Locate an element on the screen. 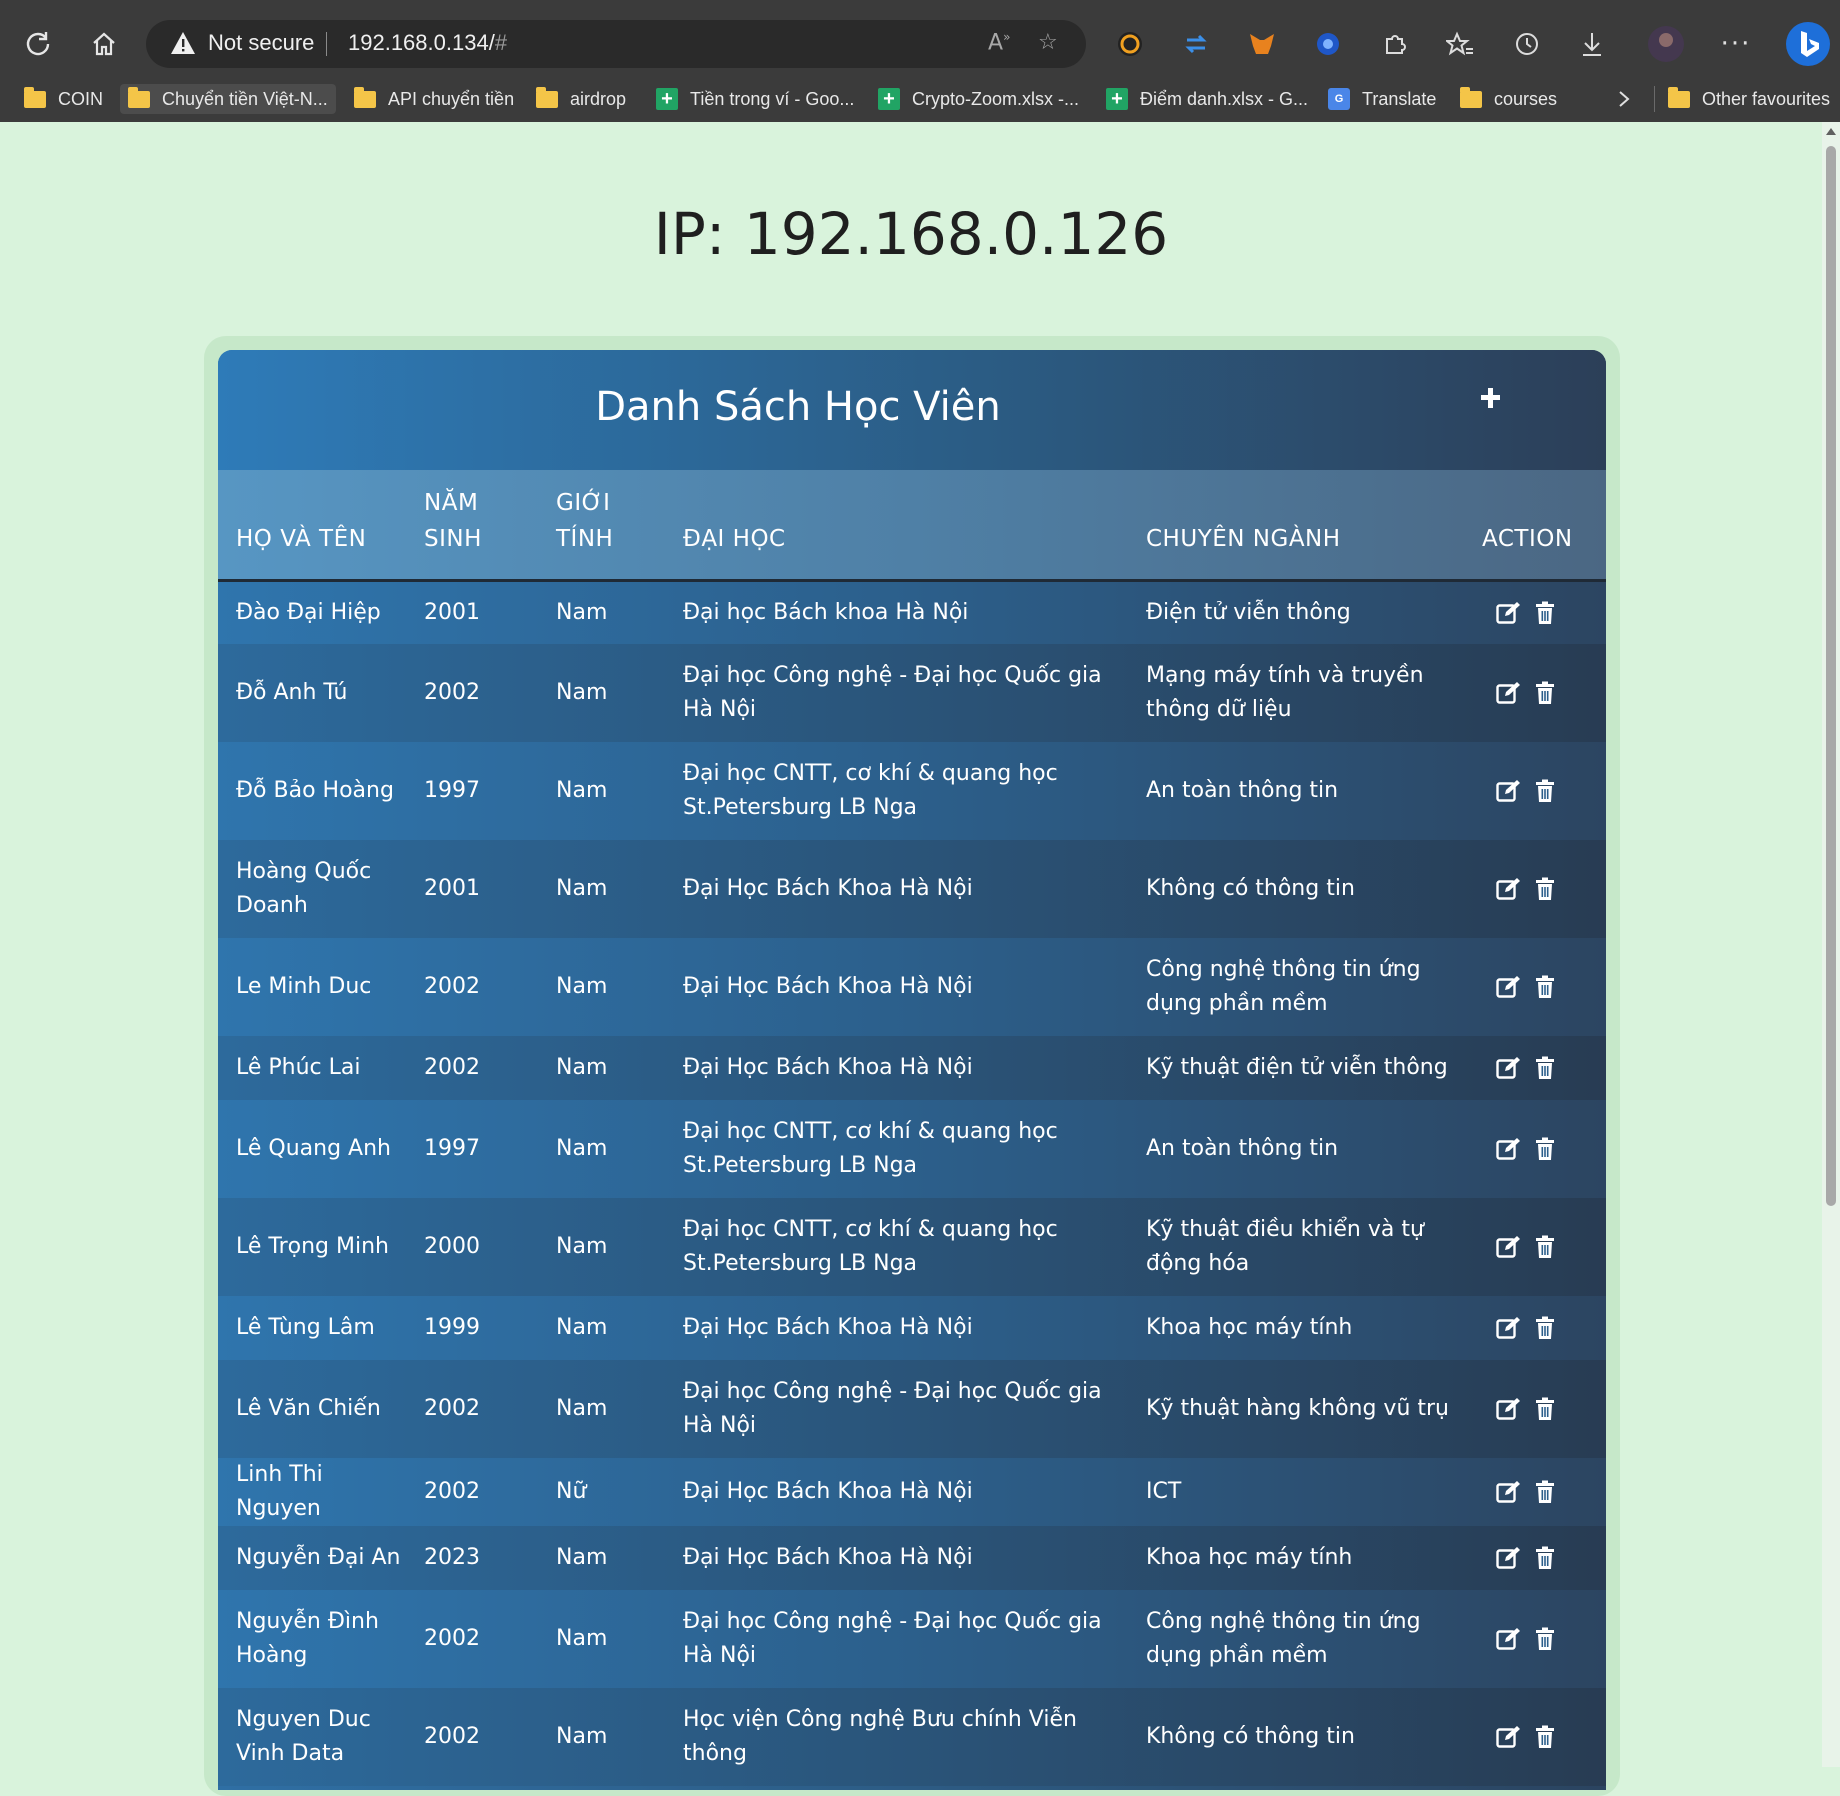 The width and height of the screenshot is (1840, 1796). security-label: Not secure is located at coordinates (261, 43).